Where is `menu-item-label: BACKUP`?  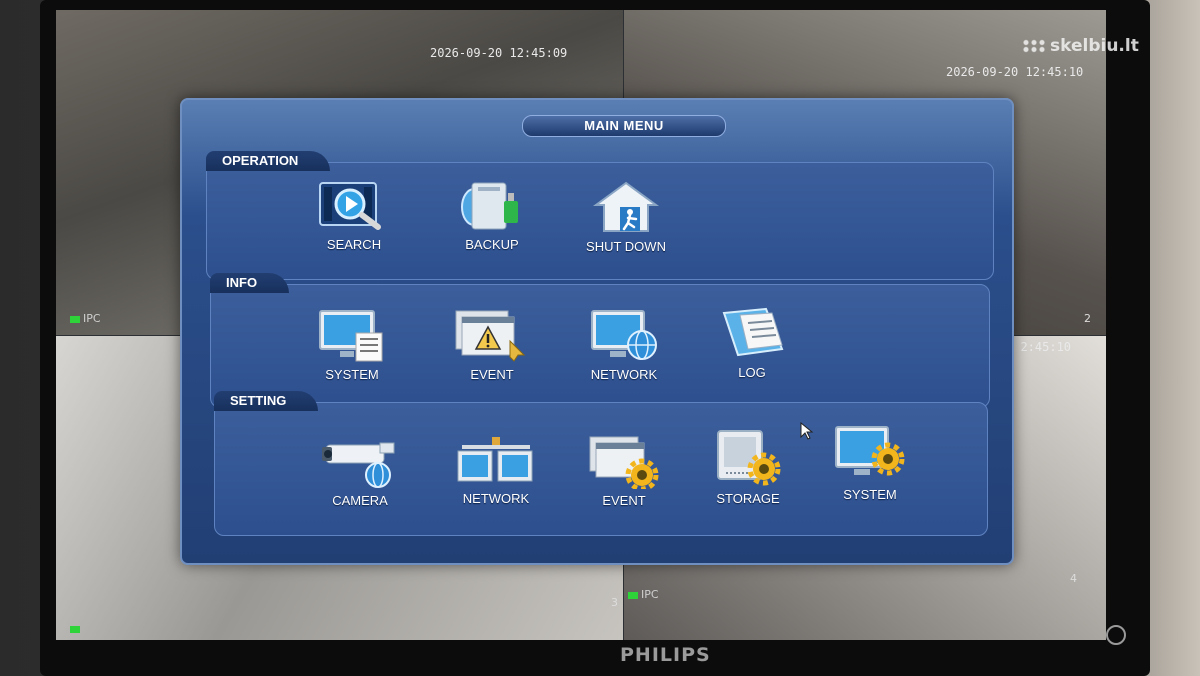 menu-item-label: BACKUP is located at coordinates (492, 244).